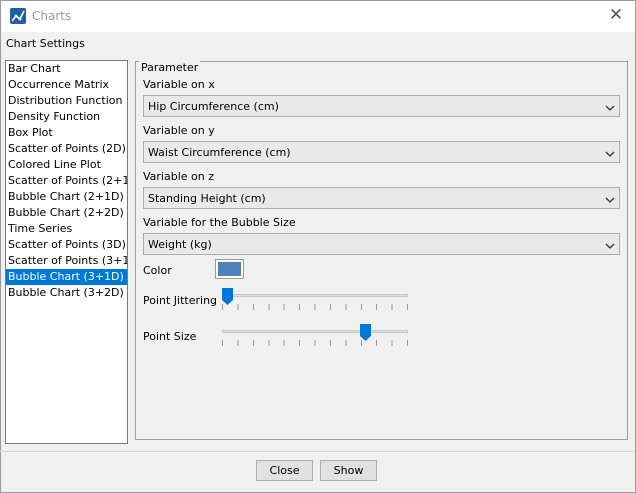 The height and width of the screenshot is (493, 636). Describe the element at coordinates (157, 270) in the screenshot. I see `color-label: Color` at that location.